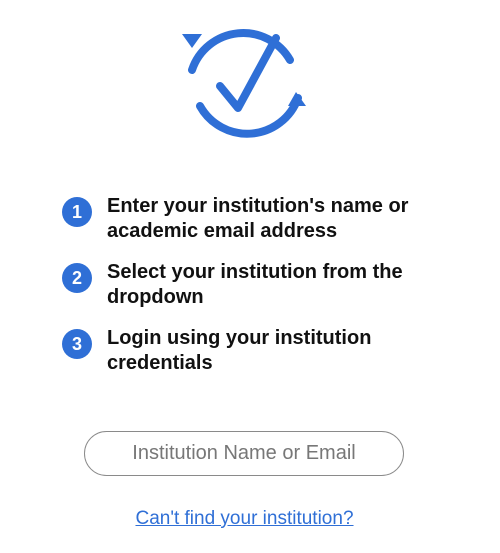  I want to click on refresh-arrowhead-bottom-icon, so click(297, 99).